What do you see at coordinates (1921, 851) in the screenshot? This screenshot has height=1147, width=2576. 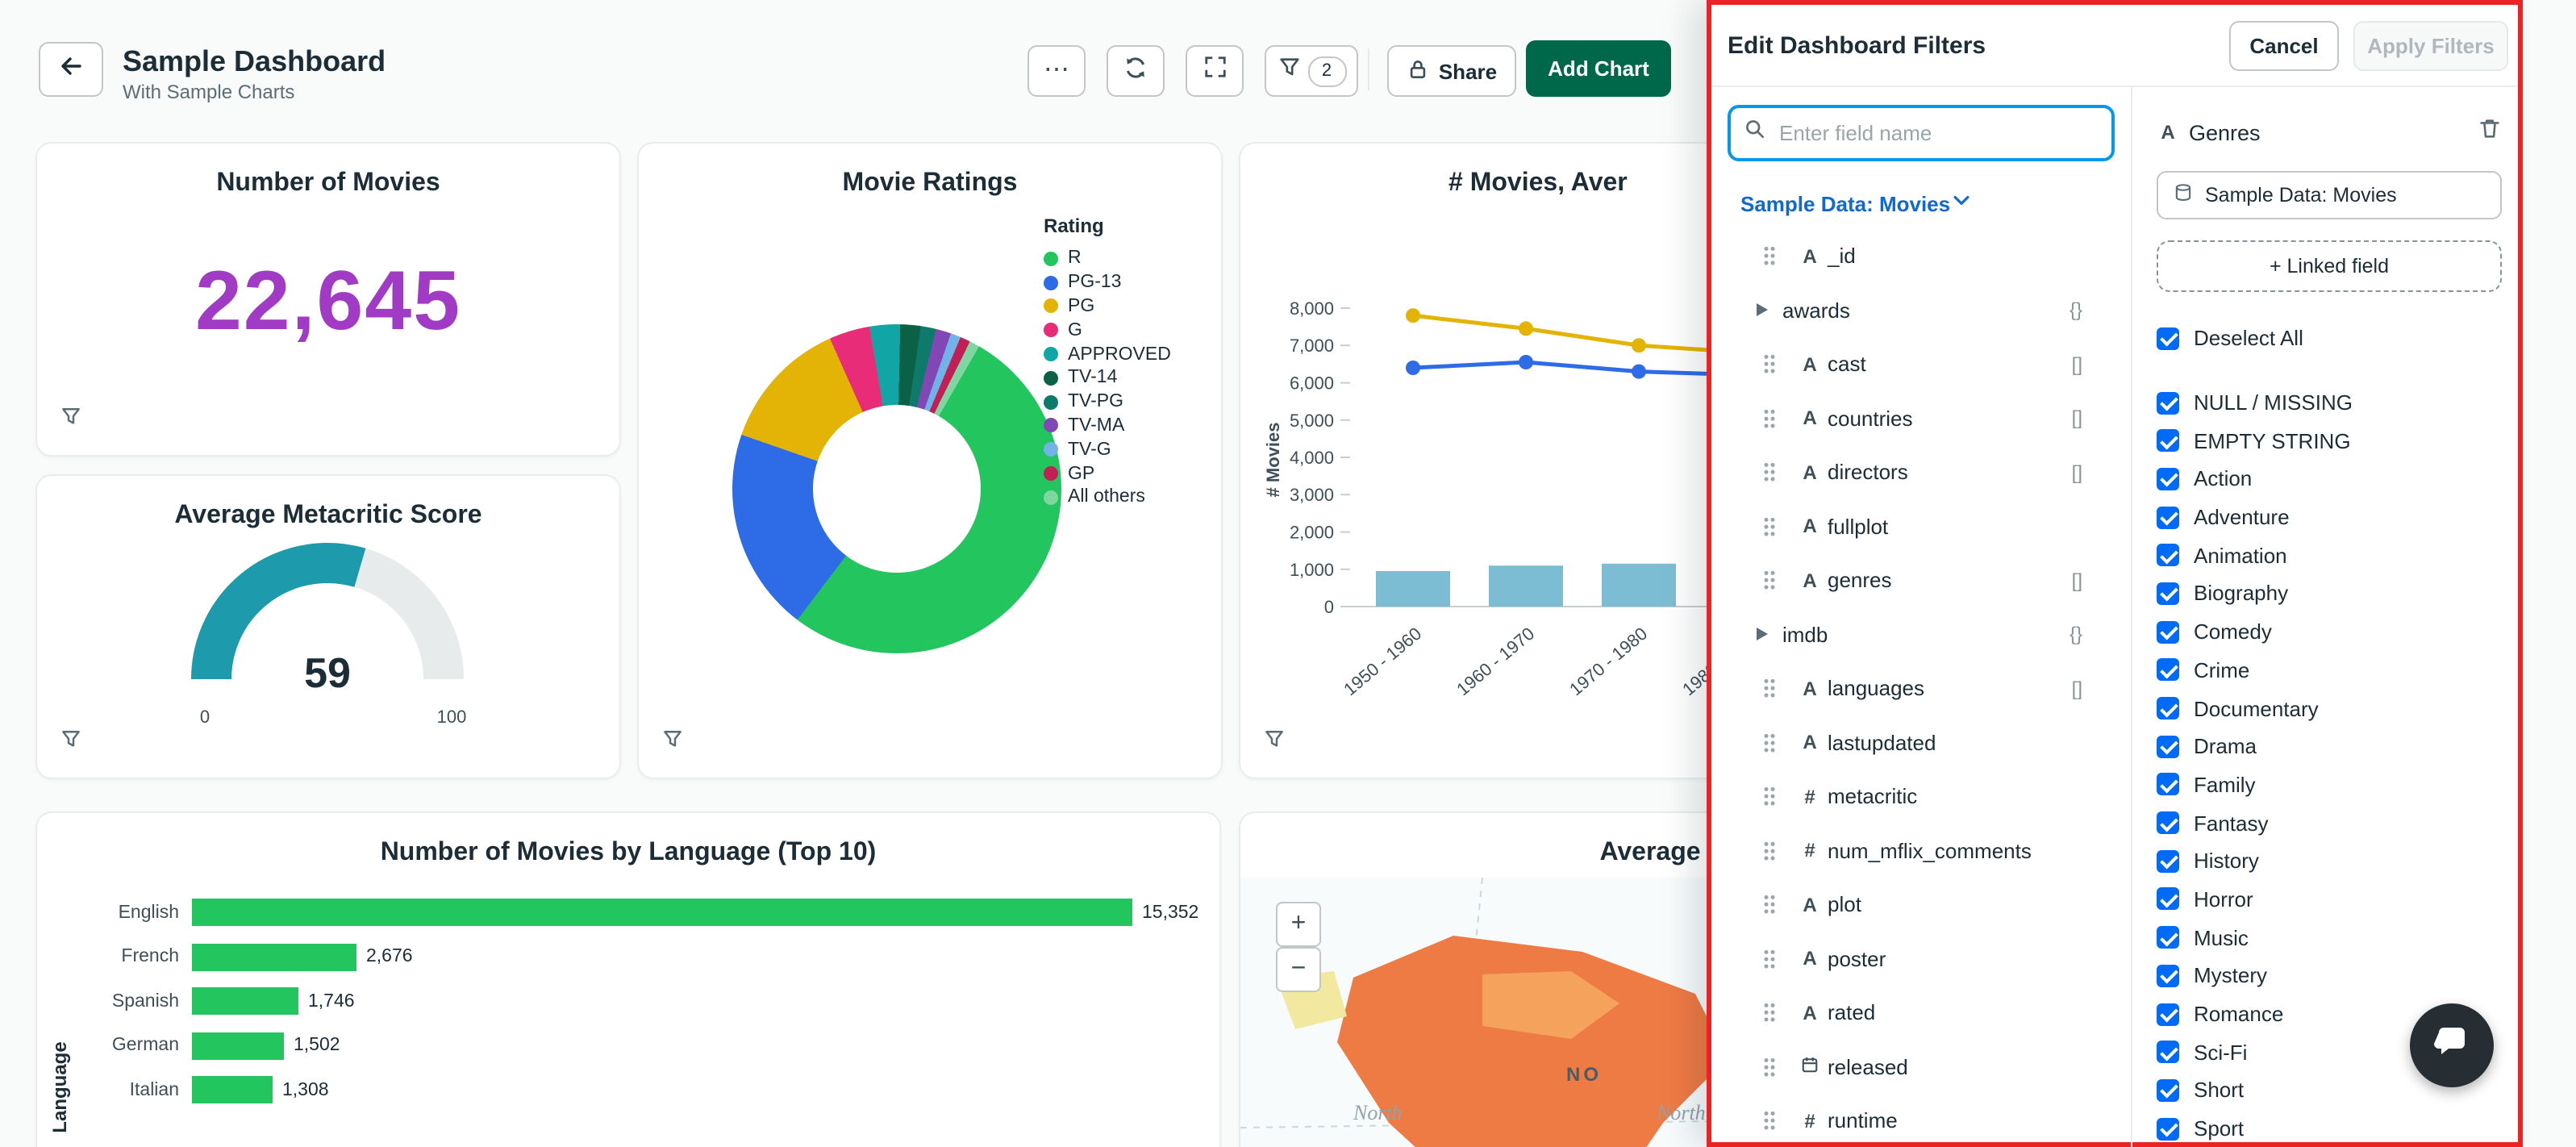 I see `field-row-num_mflix_comments: # num_mflix_comments` at bounding box center [1921, 851].